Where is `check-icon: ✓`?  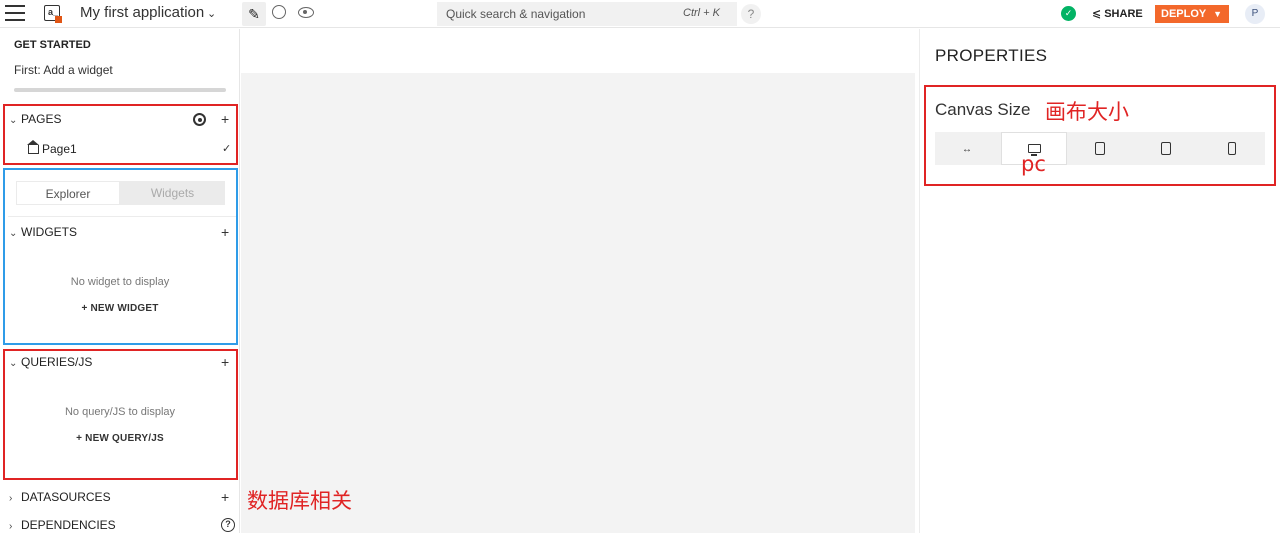
check-icon: ✓ is located at coordinates (227, 149).